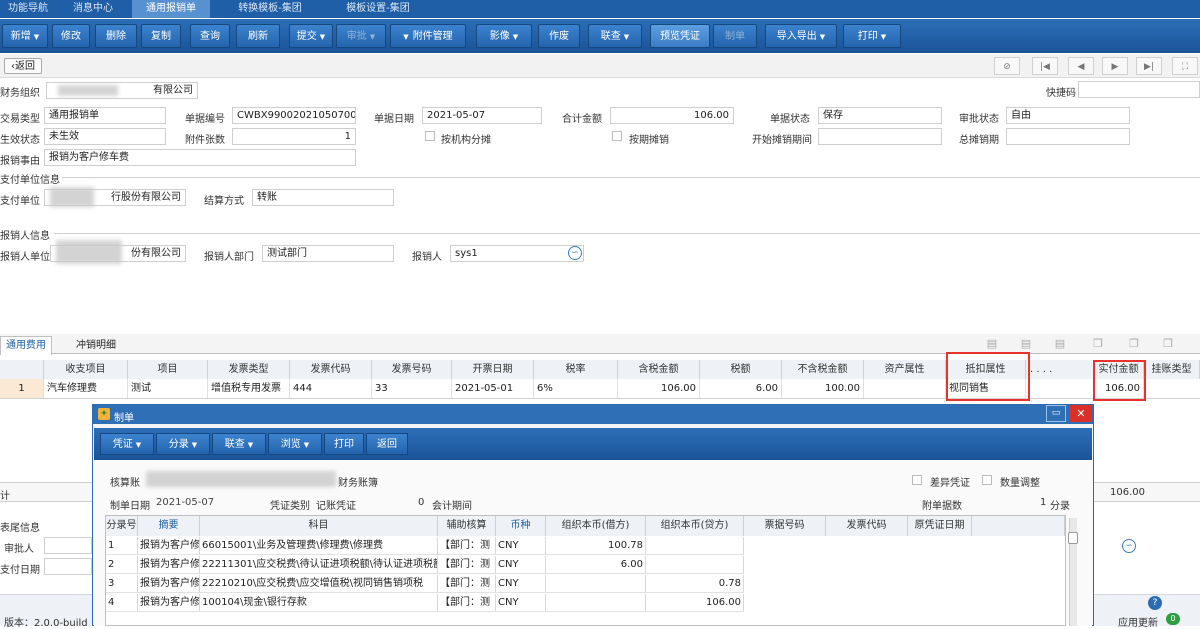 This screenshot has height=629, width=1200. Describe the element at coordinates (1056, 413) in the screenshot. I see `maximize-icon: ▭` at that location.